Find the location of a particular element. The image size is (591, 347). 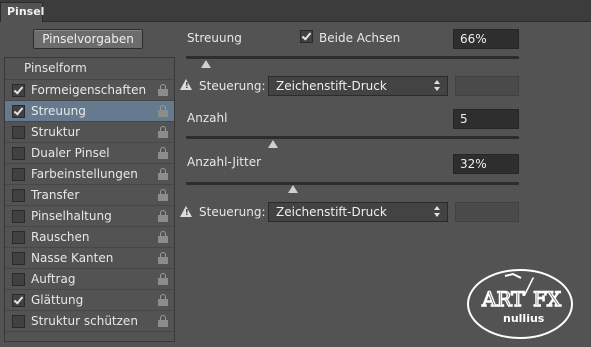

count-jitter-control-value: Zeichenstift-Druck is located at coordinates (331, 212).